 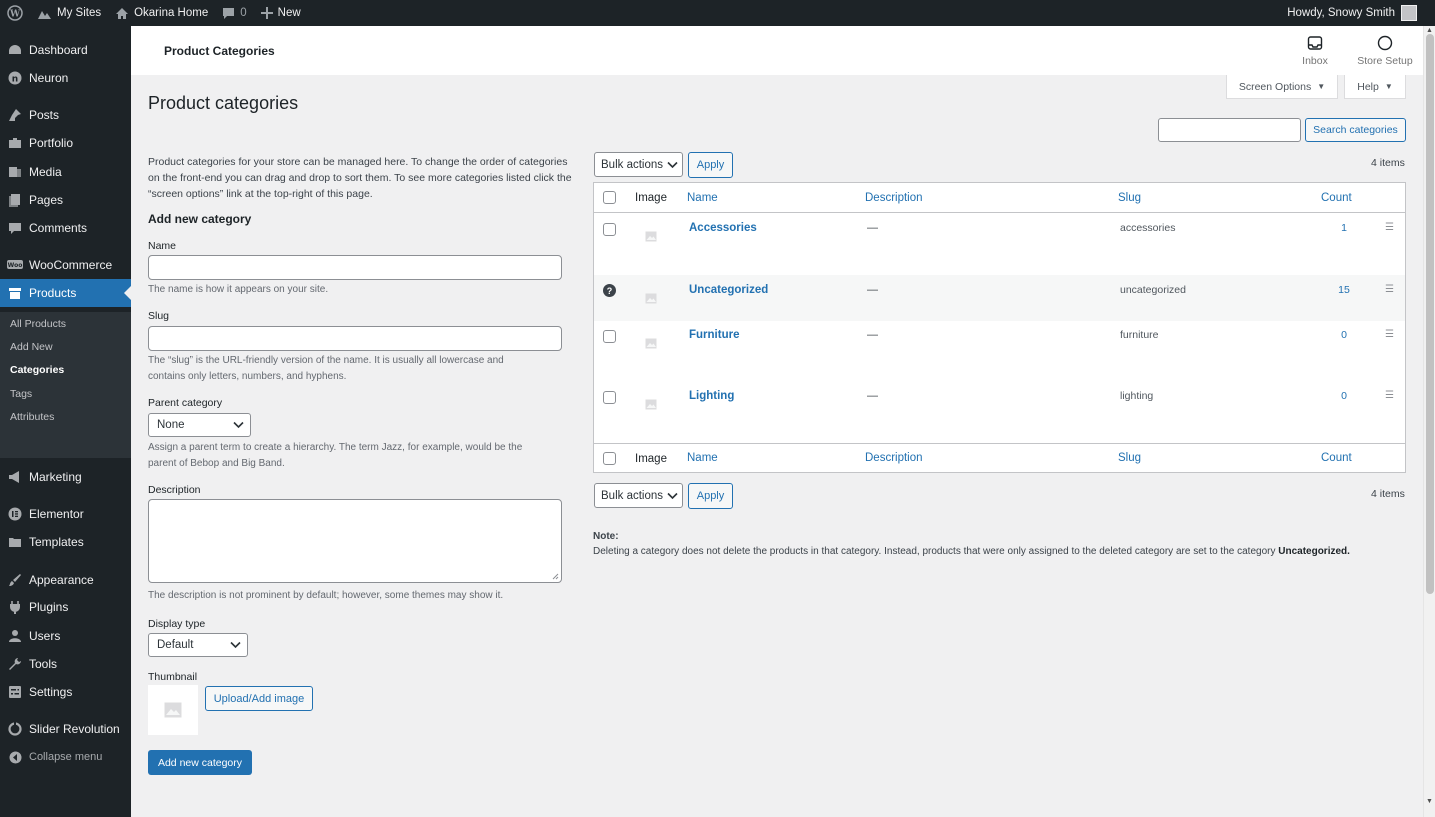 I want to click on my-account-menu: Howdy, Snowy Smith, so click(x=1361, y=13).